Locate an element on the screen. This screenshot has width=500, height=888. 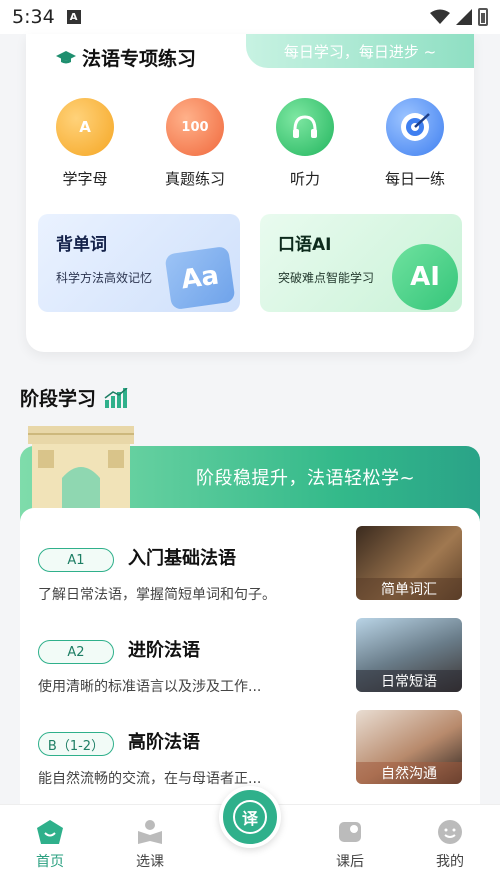
course-thumbnail: 自然沟通 is located at coordinates (409, 747).